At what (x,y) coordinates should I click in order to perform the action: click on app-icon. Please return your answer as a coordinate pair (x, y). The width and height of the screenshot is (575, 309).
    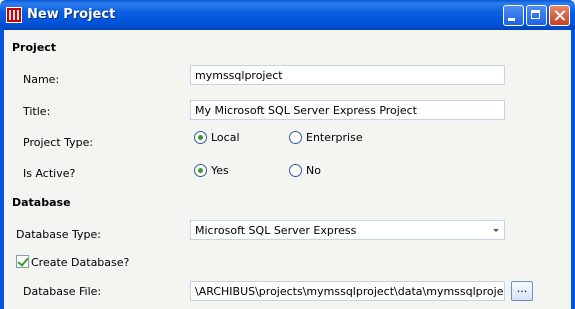
    Looking at the image, I should click on (14, 15).